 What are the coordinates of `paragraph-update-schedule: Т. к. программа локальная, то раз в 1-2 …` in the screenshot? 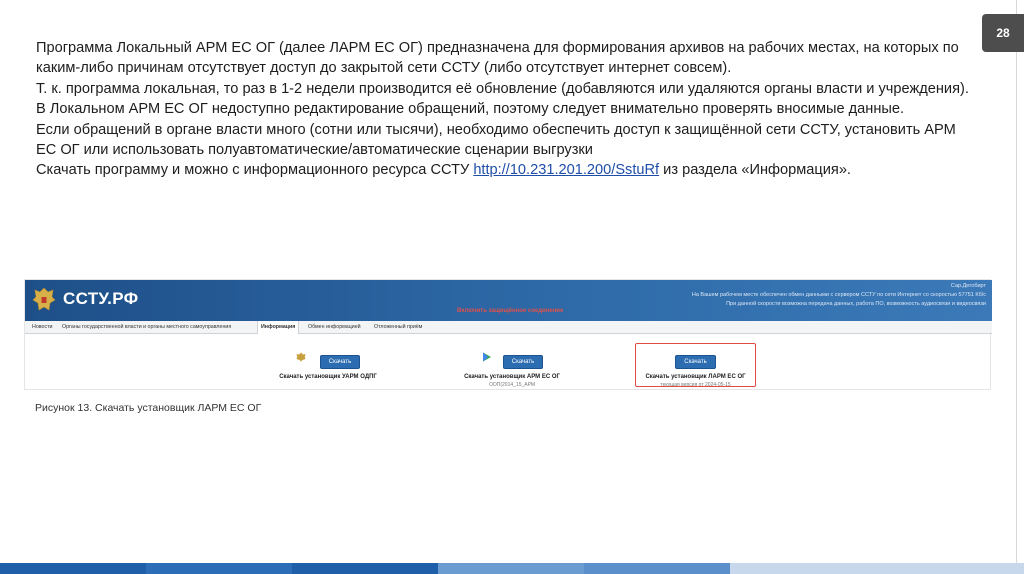 It's located at (502, 88).